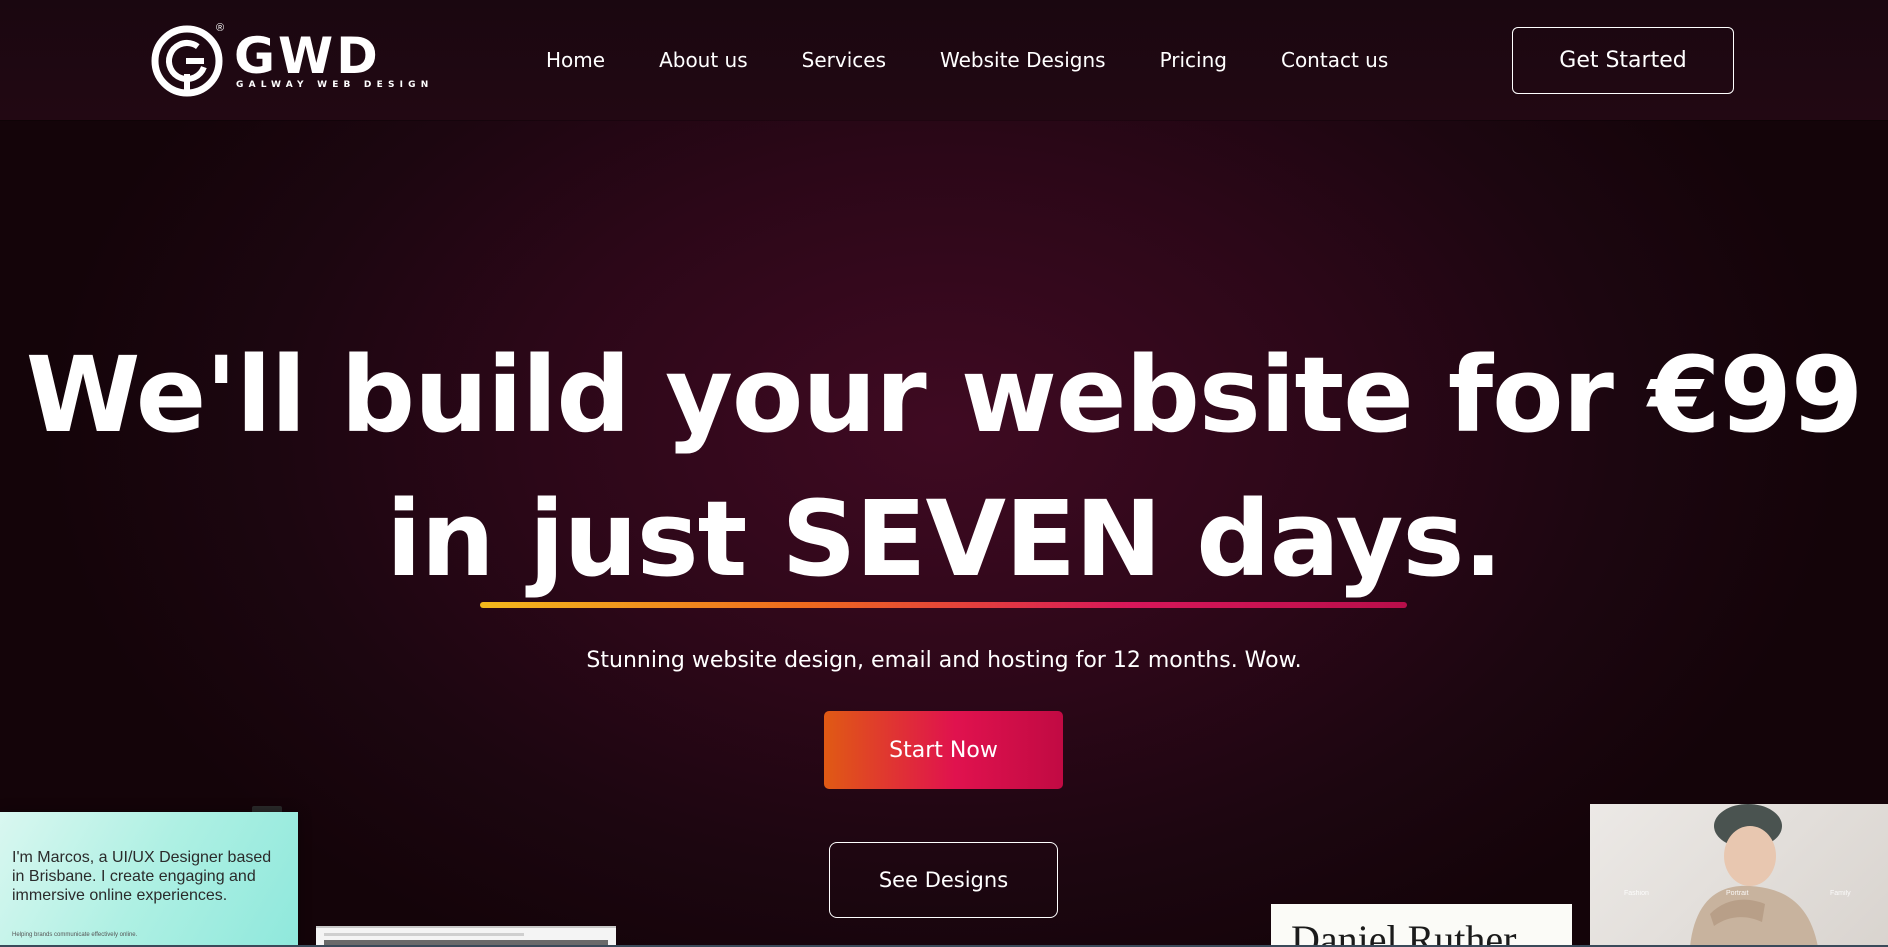  What do you see at coordinates (424, 934) in the screenshot?
I see `preview-site-navbar` at bounding box center [424, 934].